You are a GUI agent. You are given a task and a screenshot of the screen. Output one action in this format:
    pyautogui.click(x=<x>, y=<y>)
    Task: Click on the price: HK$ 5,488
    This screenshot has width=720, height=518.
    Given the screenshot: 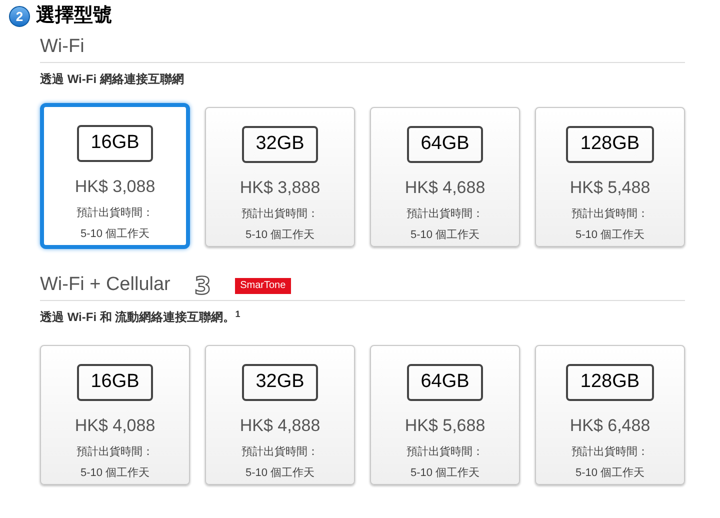 What is the action you would take?
    pyautogui.click(x=610, y=187)
    